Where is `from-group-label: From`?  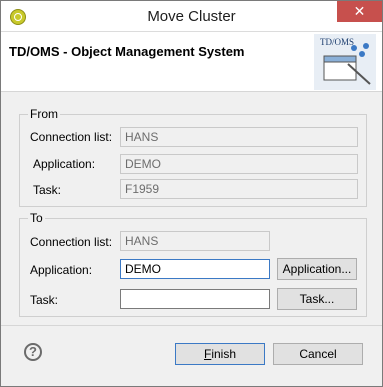 from-group-label: From is located at coordinates (44, 114).